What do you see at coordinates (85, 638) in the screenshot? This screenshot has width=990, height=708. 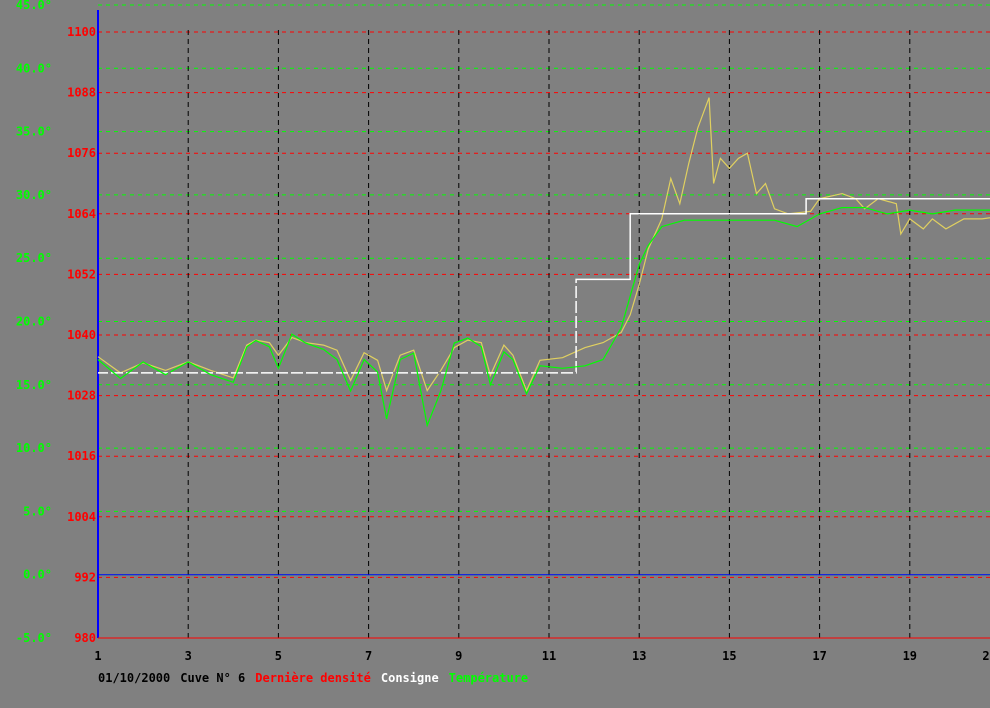 I see `density-tick-label: 980` at bounding box center [85, 638].